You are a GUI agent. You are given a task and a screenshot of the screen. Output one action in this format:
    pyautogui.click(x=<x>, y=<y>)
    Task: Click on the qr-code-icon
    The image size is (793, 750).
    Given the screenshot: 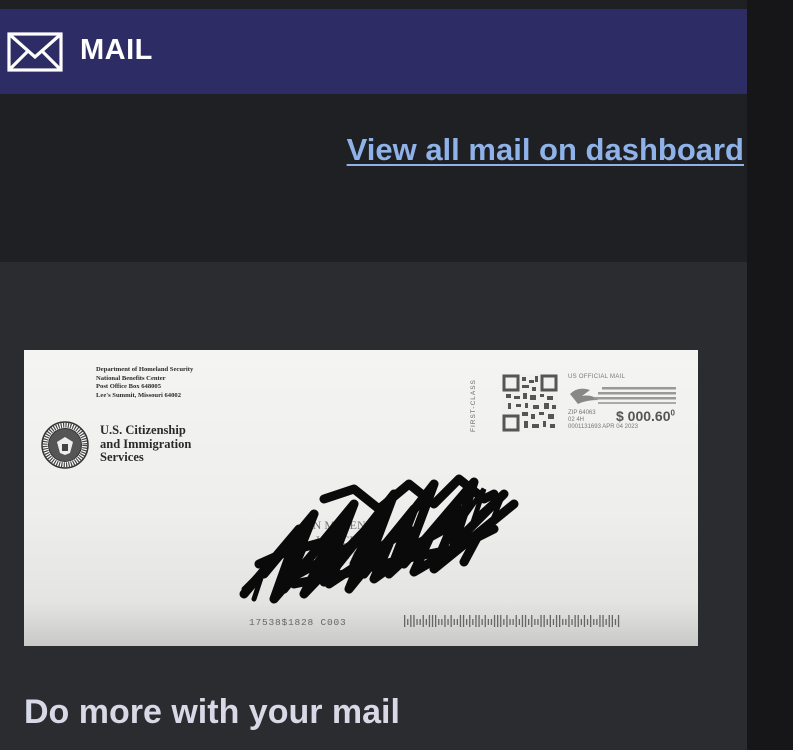 What is the action you would take?
    pyautogui.click(x=530, y=403)
    